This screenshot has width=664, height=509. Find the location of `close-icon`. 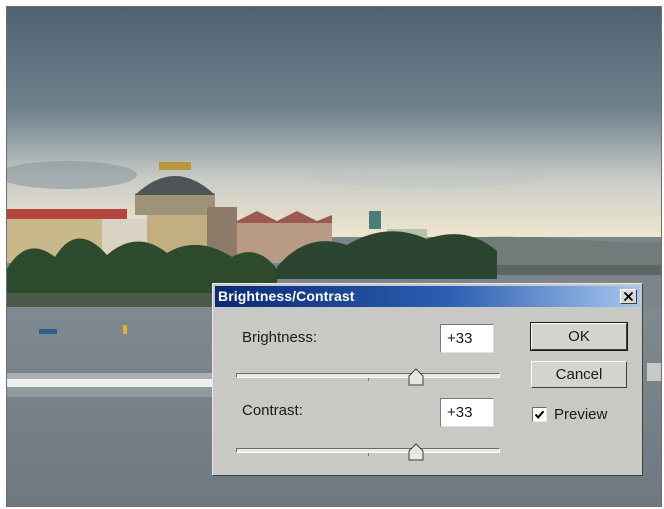

close-icon is located at coordinates (628, 296).